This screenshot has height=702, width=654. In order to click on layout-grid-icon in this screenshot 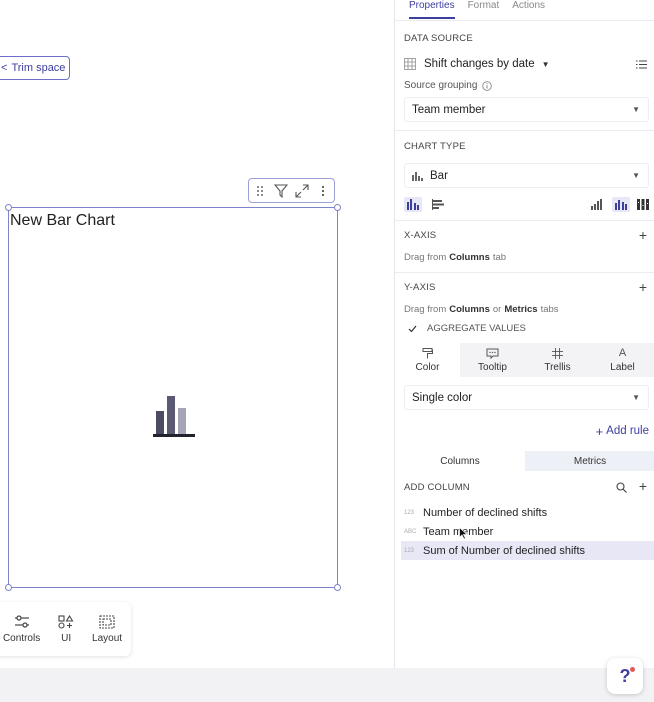, I will do `click(107, 621)`.